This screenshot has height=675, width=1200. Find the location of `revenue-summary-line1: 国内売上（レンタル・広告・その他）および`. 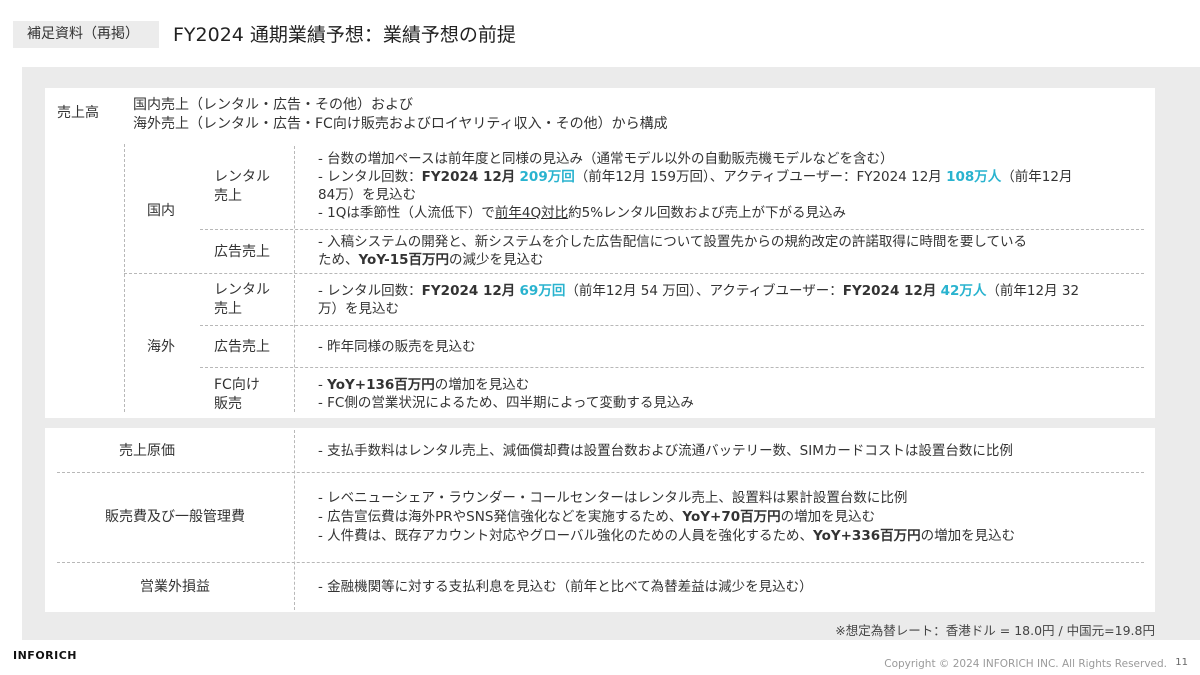

revenue-summary-line1: 国内売上（レンタル・広告・その他）および is located at coordinates (273, 105).